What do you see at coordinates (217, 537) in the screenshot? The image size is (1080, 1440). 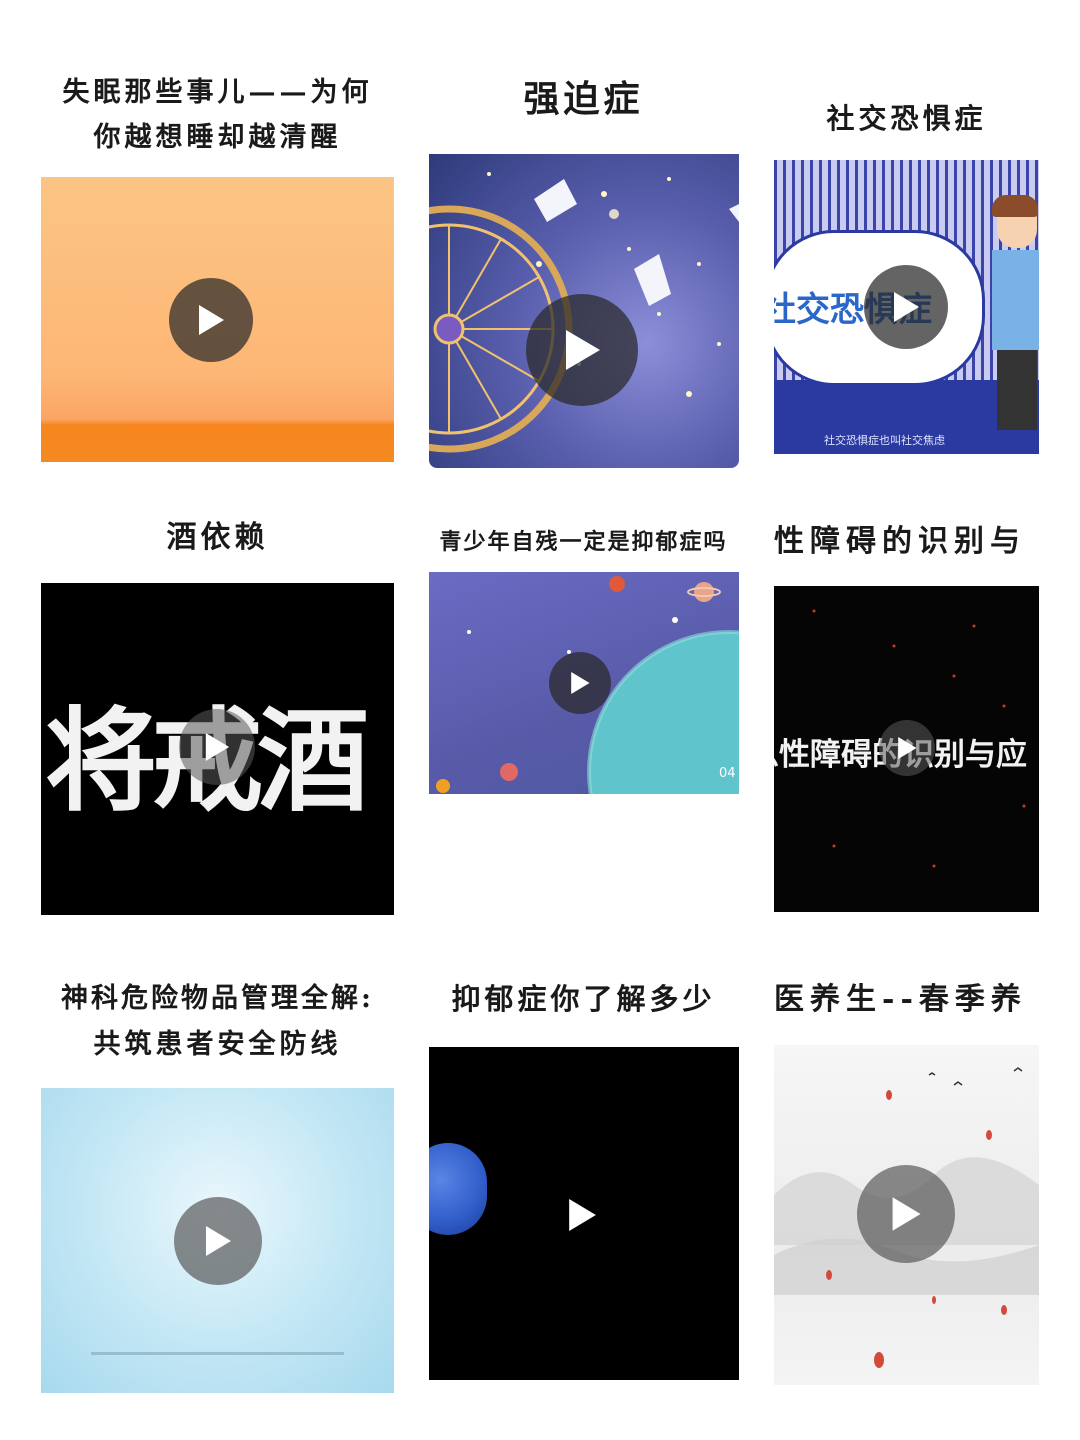 I see `video-title: 酒依赖` at bounding box center [217, 537].